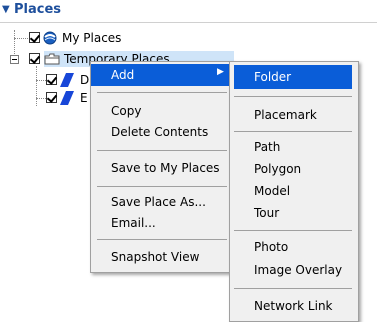 The width and height of the screenshot is (377, 322). Describe the element at coordinates (294, 169) in the screenshot. I see `submenu-item-polygon: Polygon` at that location.